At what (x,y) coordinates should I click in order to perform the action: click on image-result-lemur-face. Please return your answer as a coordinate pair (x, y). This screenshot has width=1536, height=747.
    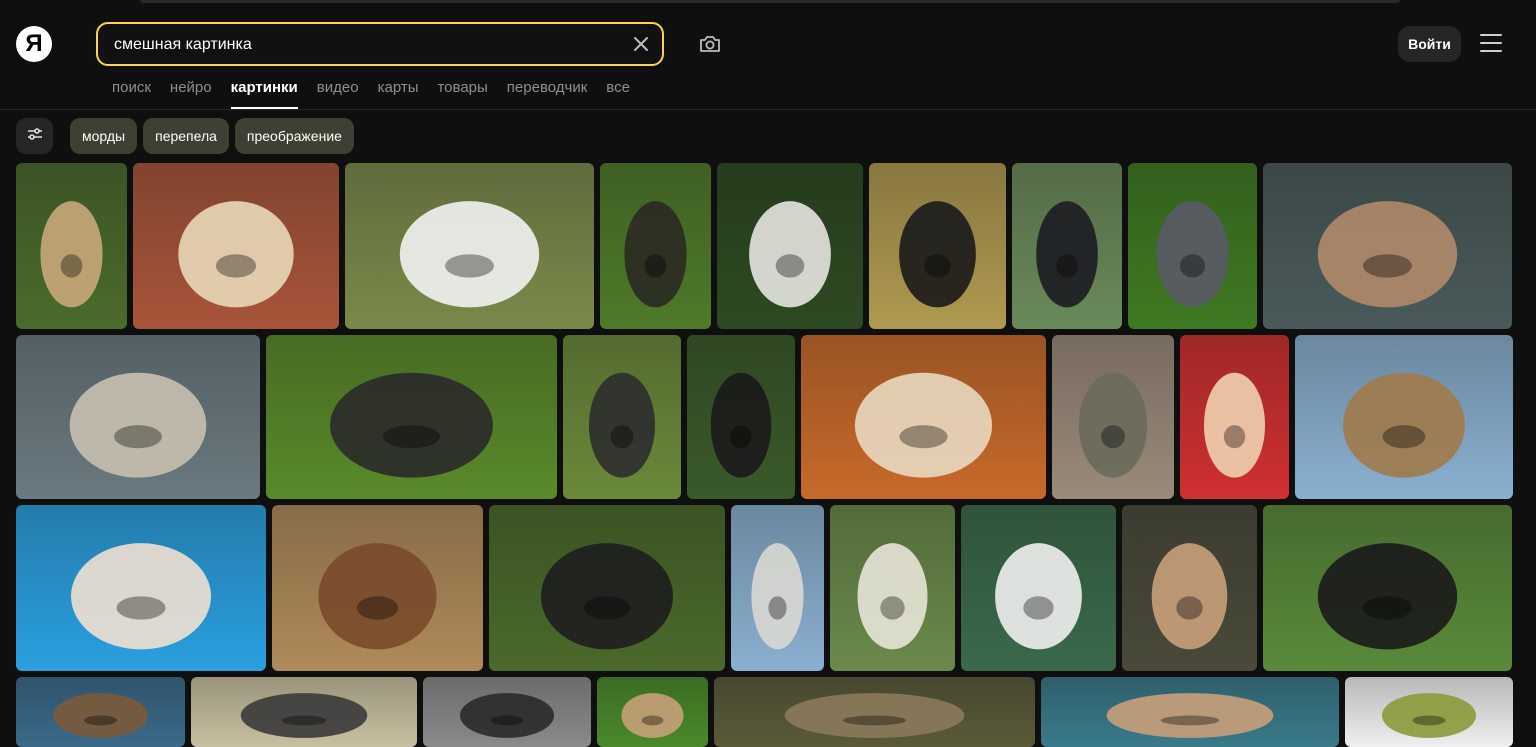
    Looking at the image, I should click on (507, 712).